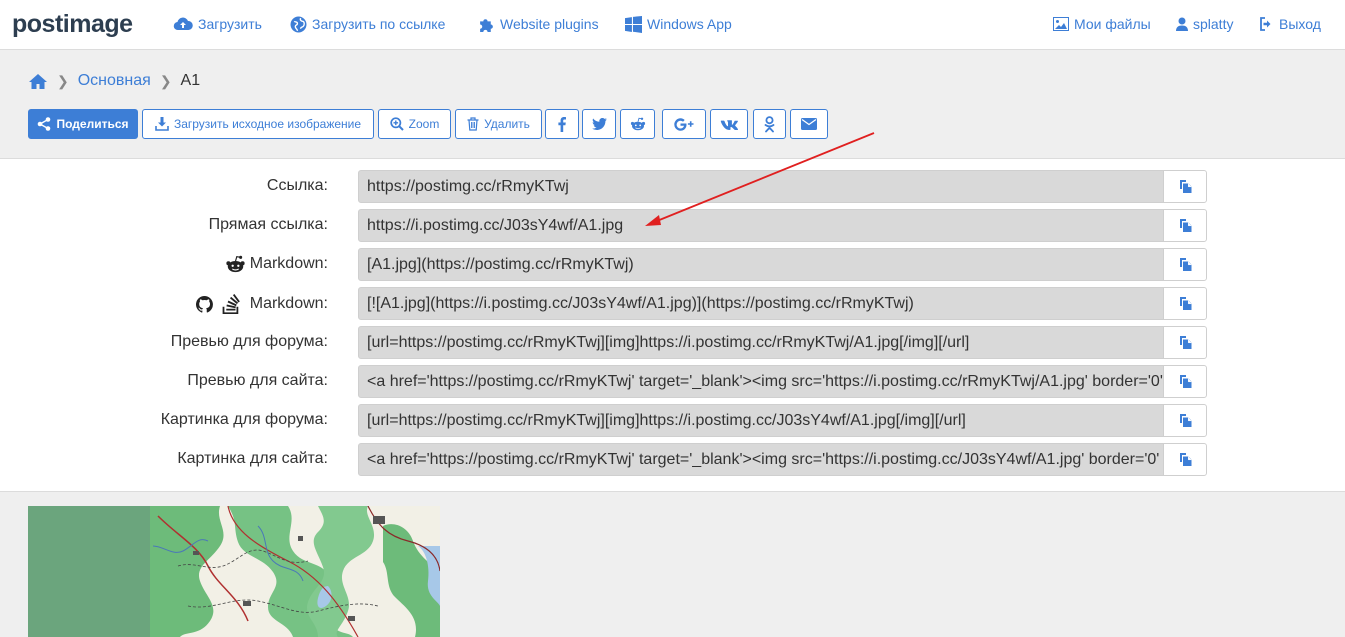  Describe the element at coordinates (244, 419) in the screenshot. I see `link-label-text: Картинка для форума:` at that location.